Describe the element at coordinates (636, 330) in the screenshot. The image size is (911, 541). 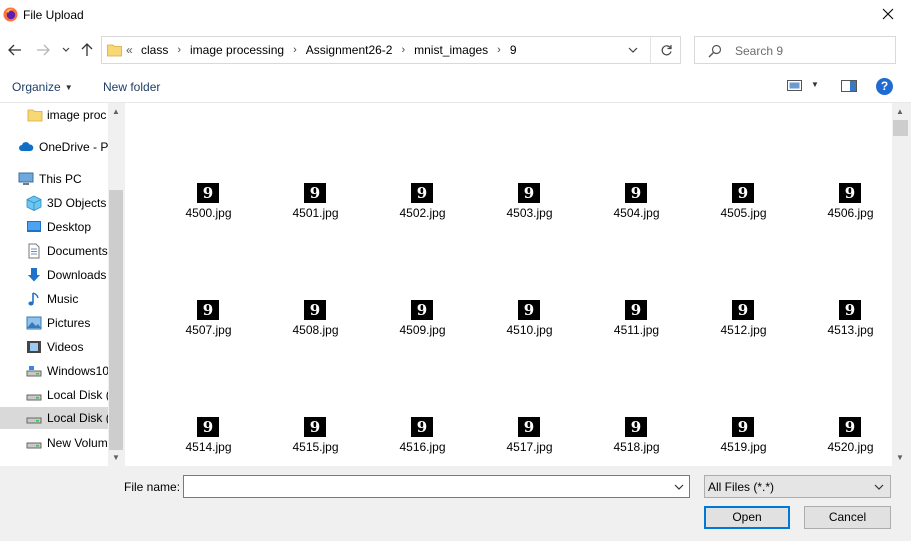
I see `file-item: 9 4511.jpg` at that location.